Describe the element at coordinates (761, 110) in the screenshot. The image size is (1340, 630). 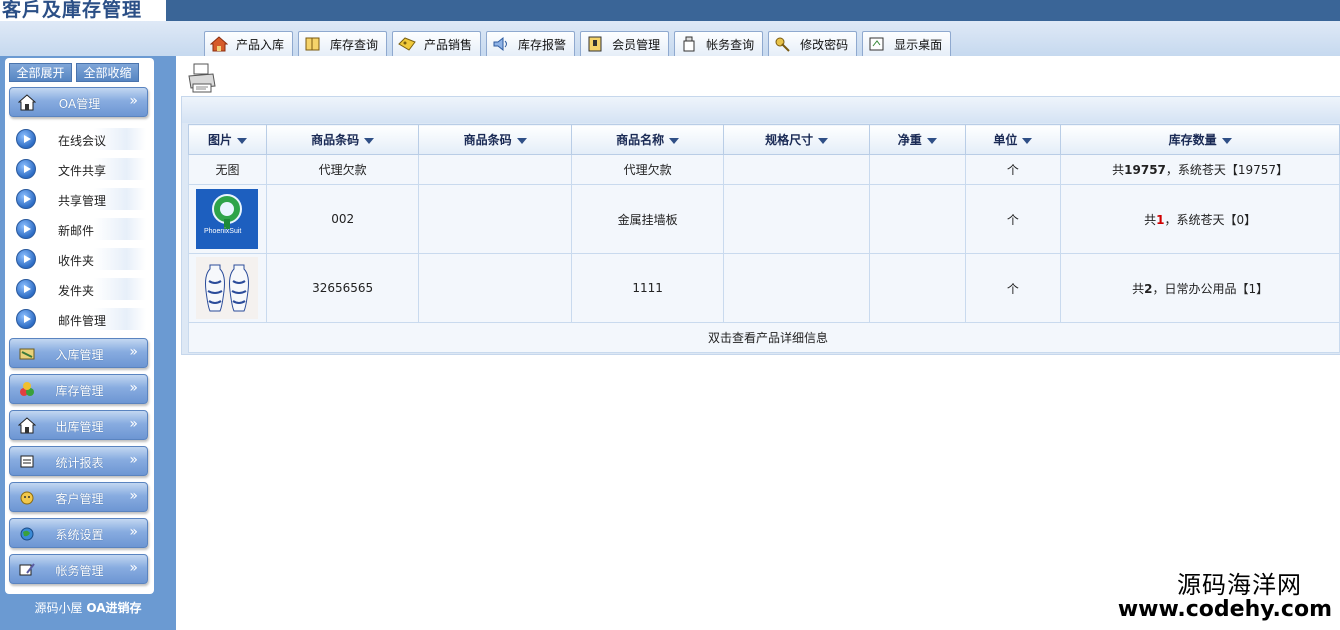
I see `grid-toolbar-strip` at that location.